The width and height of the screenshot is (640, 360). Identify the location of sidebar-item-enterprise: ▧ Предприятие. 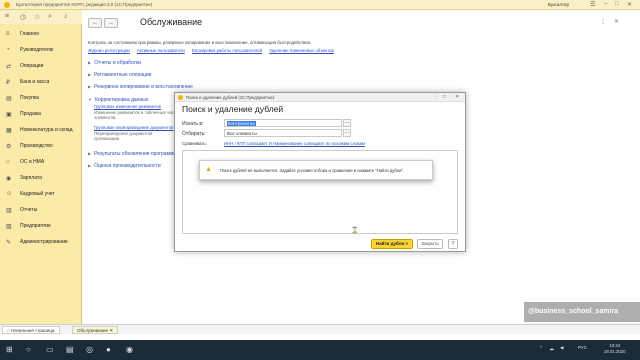
(41, 226).